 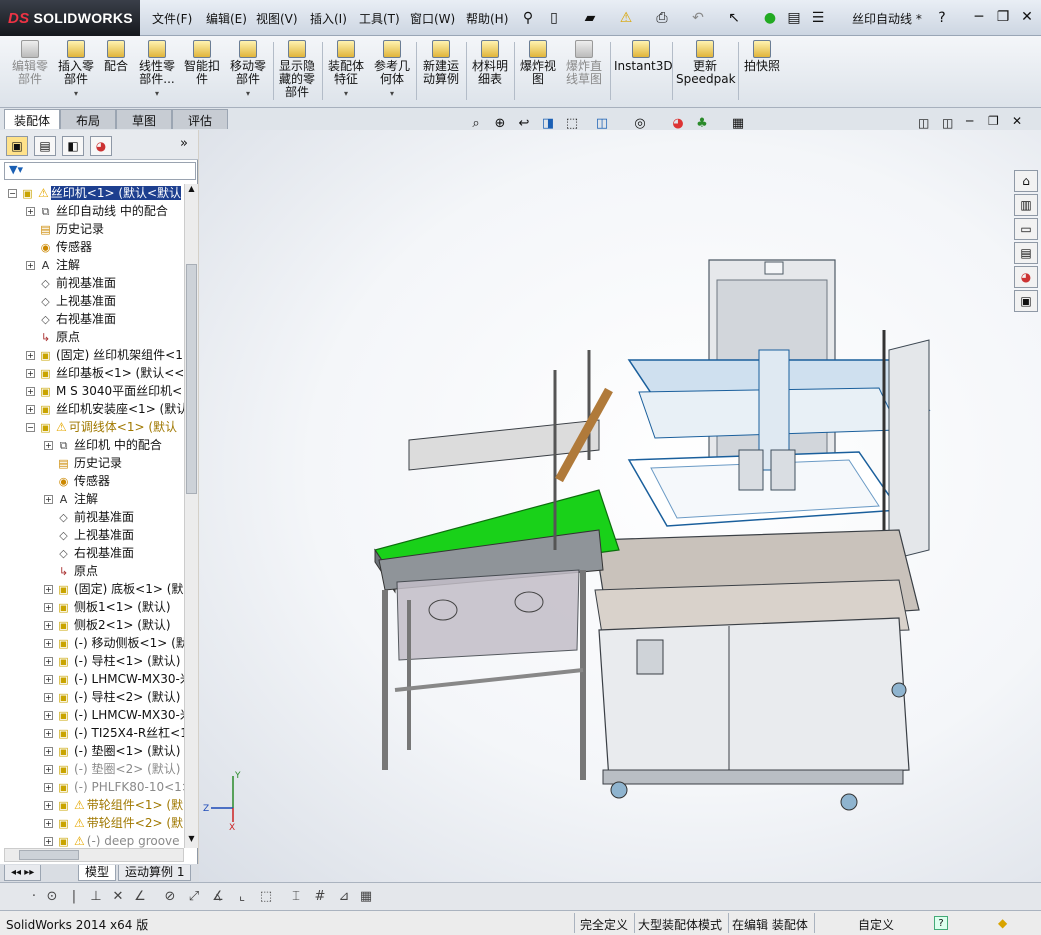 What do you see at coordinates (96, 897) in the screenshot?
I see `perpendicular-icon: ⊥` at bounding box center [96, 897].